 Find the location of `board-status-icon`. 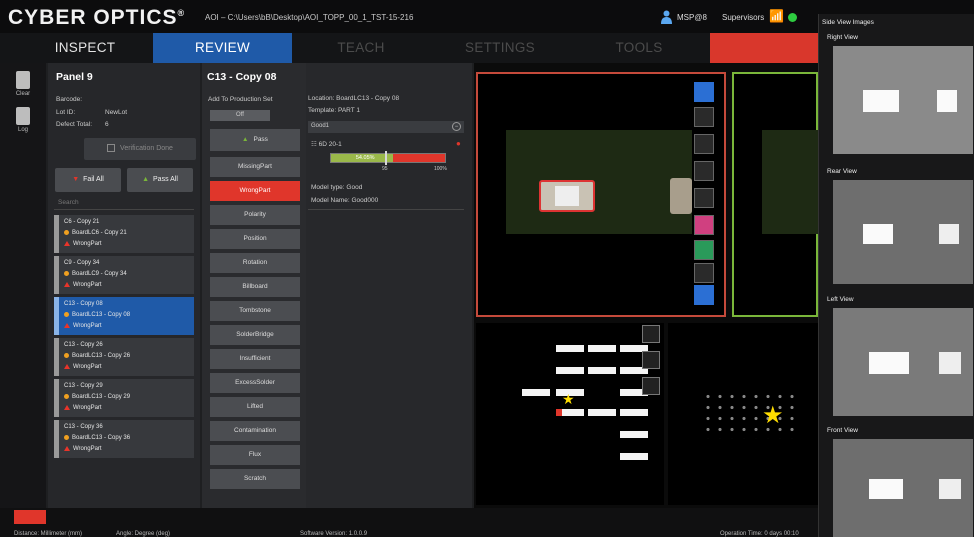

board-status-icon is located at coordinates (30, 517).